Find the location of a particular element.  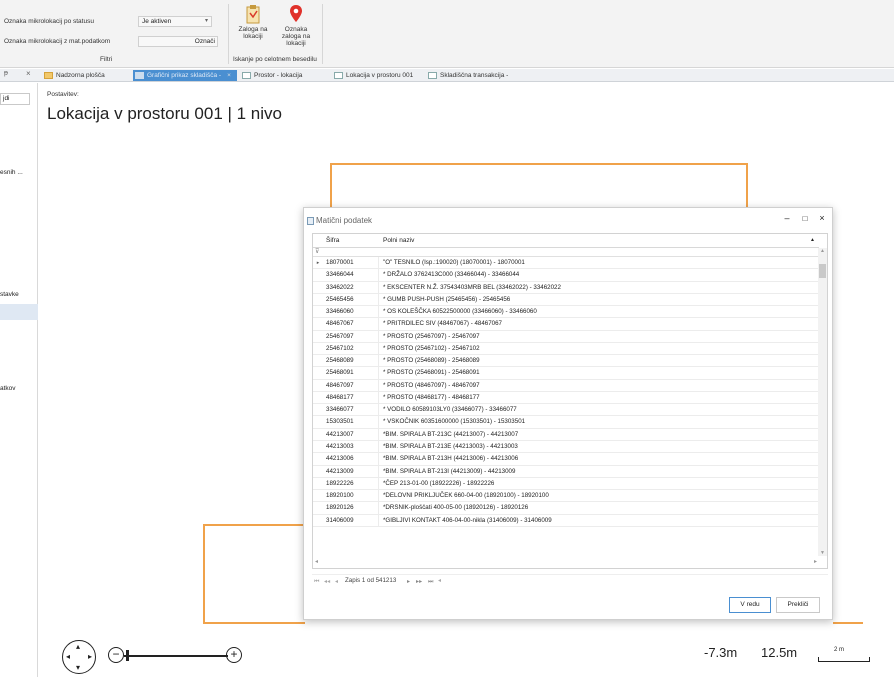

left-panel-item: stavke is located at coordinates (9, 294).